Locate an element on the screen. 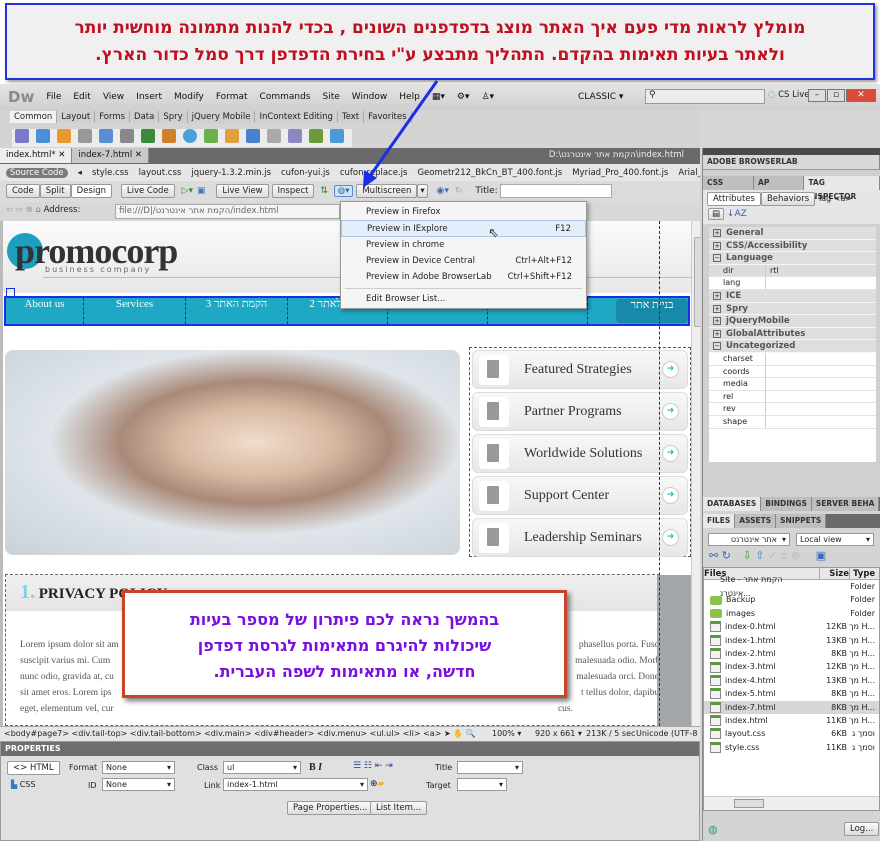 This screenshot has height=841, width=880. tab-files: FILES is located at coordinates (719, 521).